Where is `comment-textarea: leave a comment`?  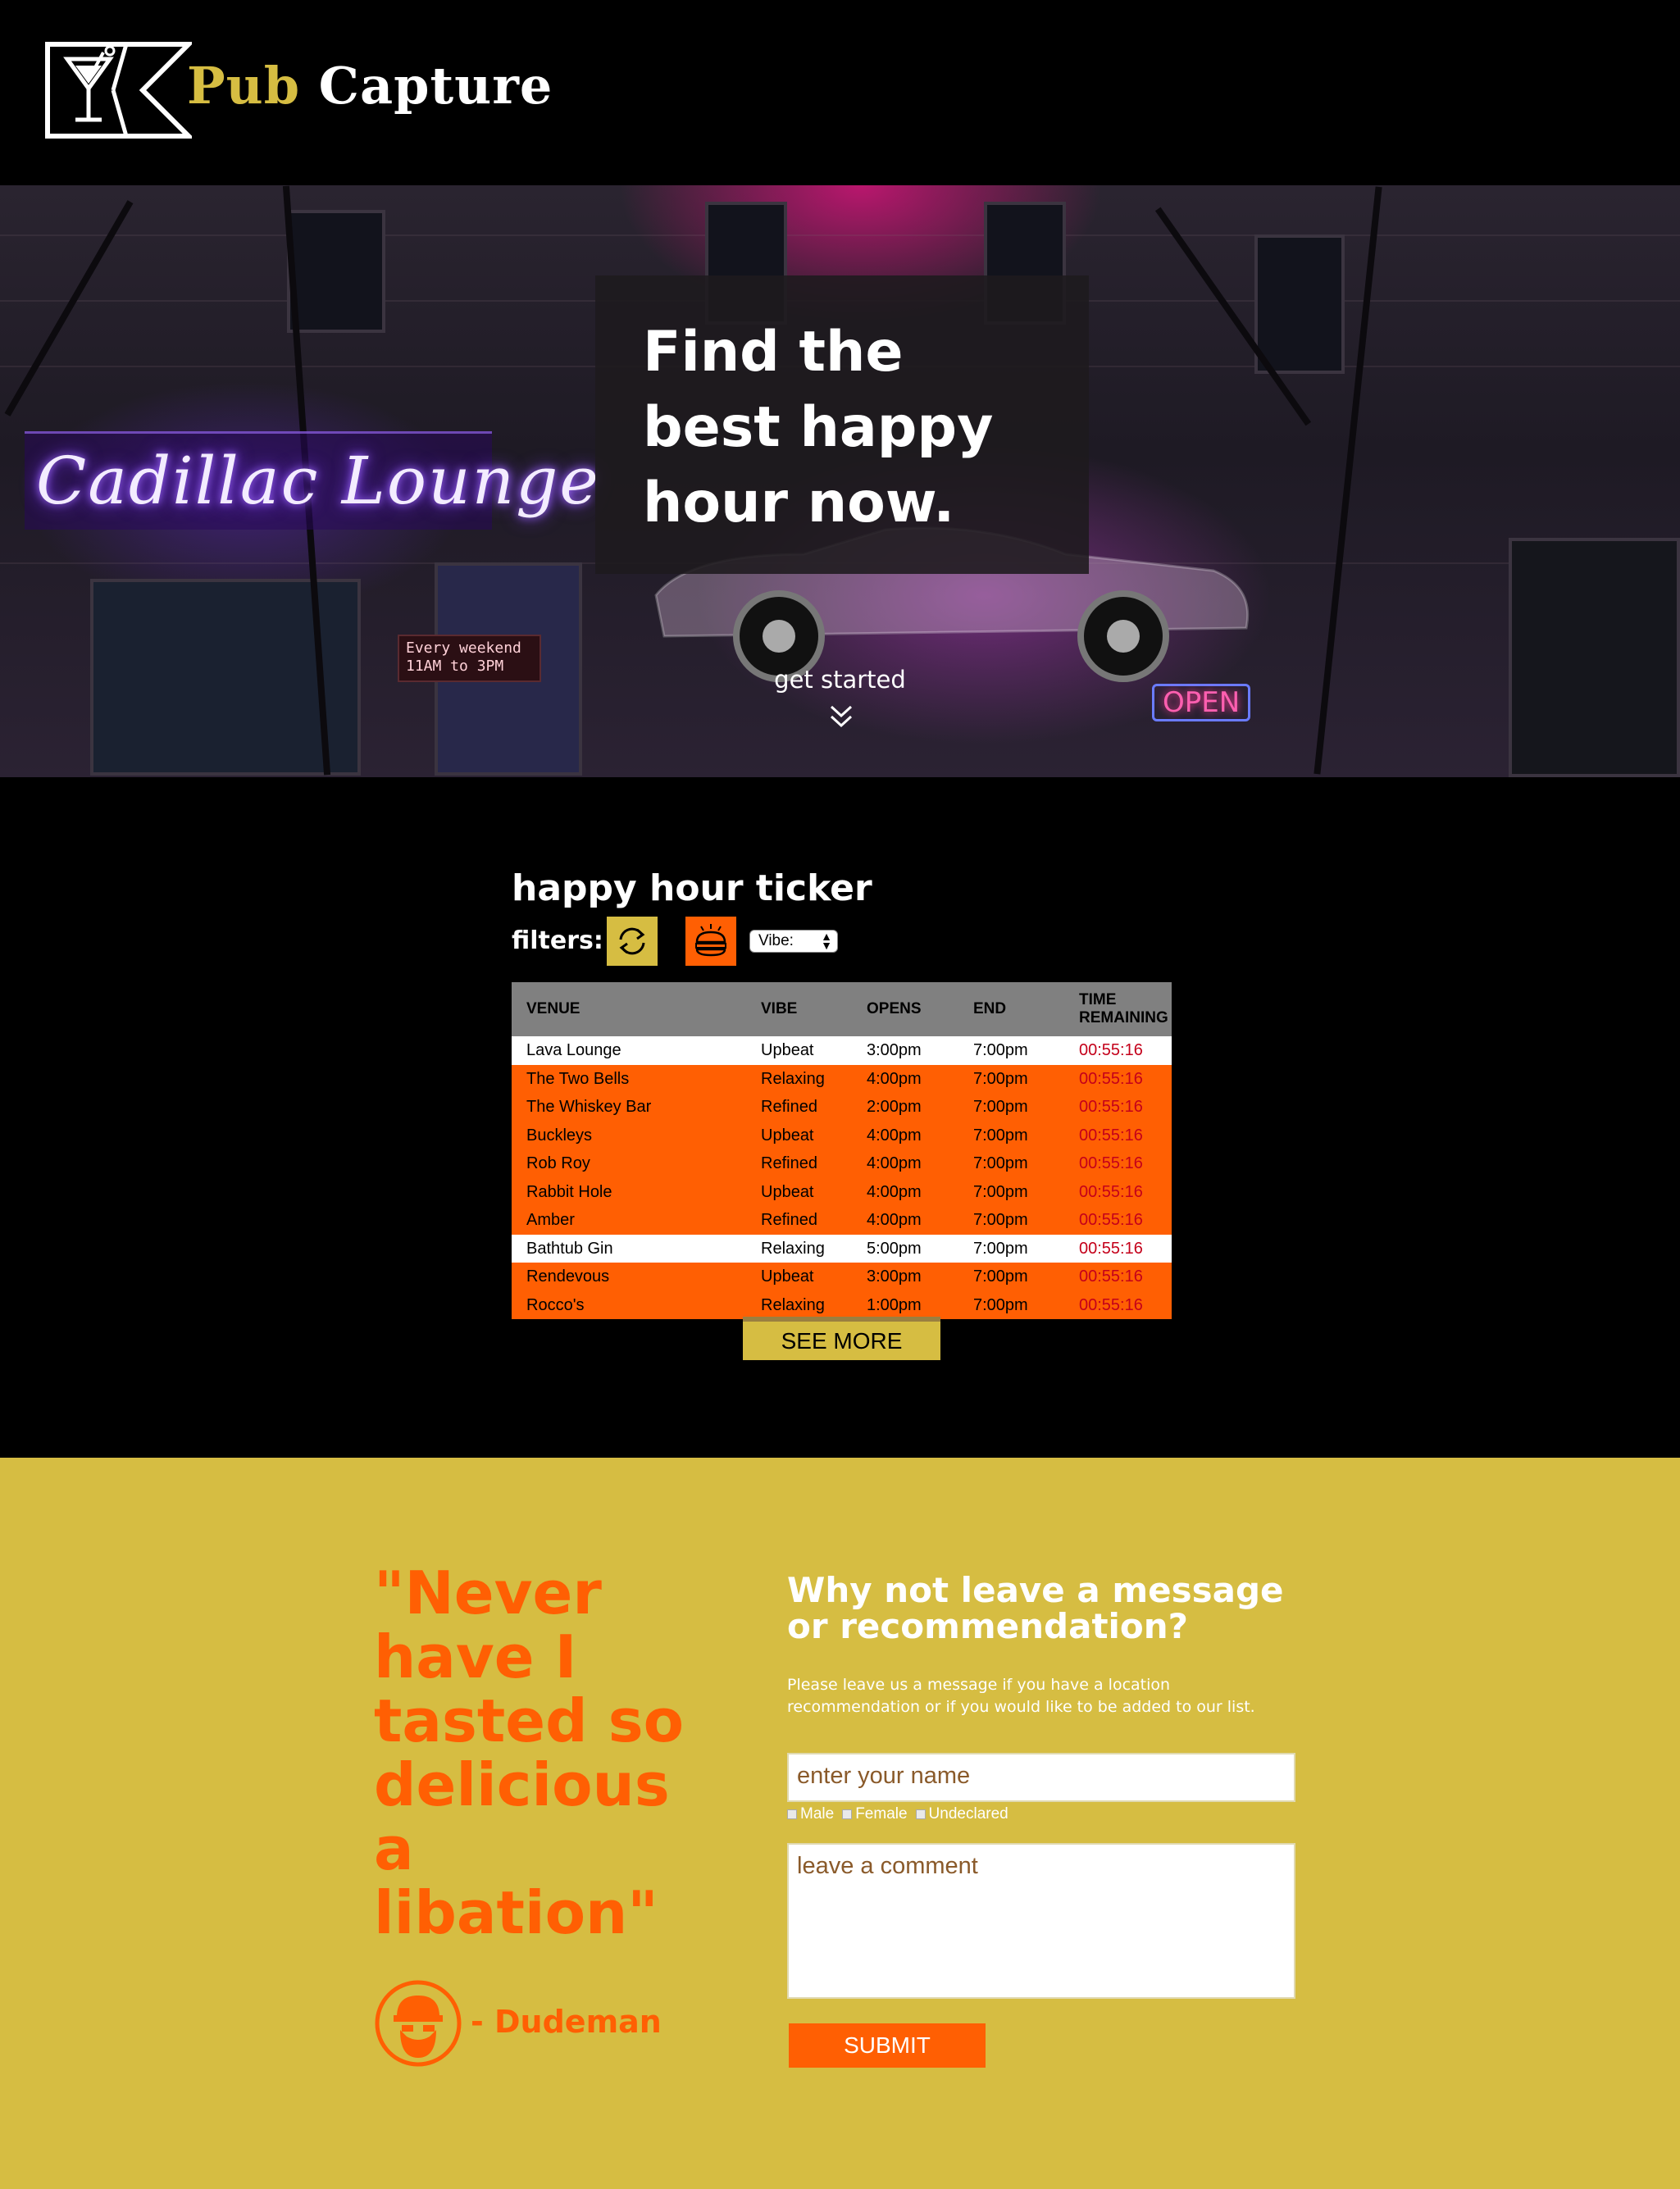 comment-textarea: leave a comment is located at coordinates (1041, 1921).